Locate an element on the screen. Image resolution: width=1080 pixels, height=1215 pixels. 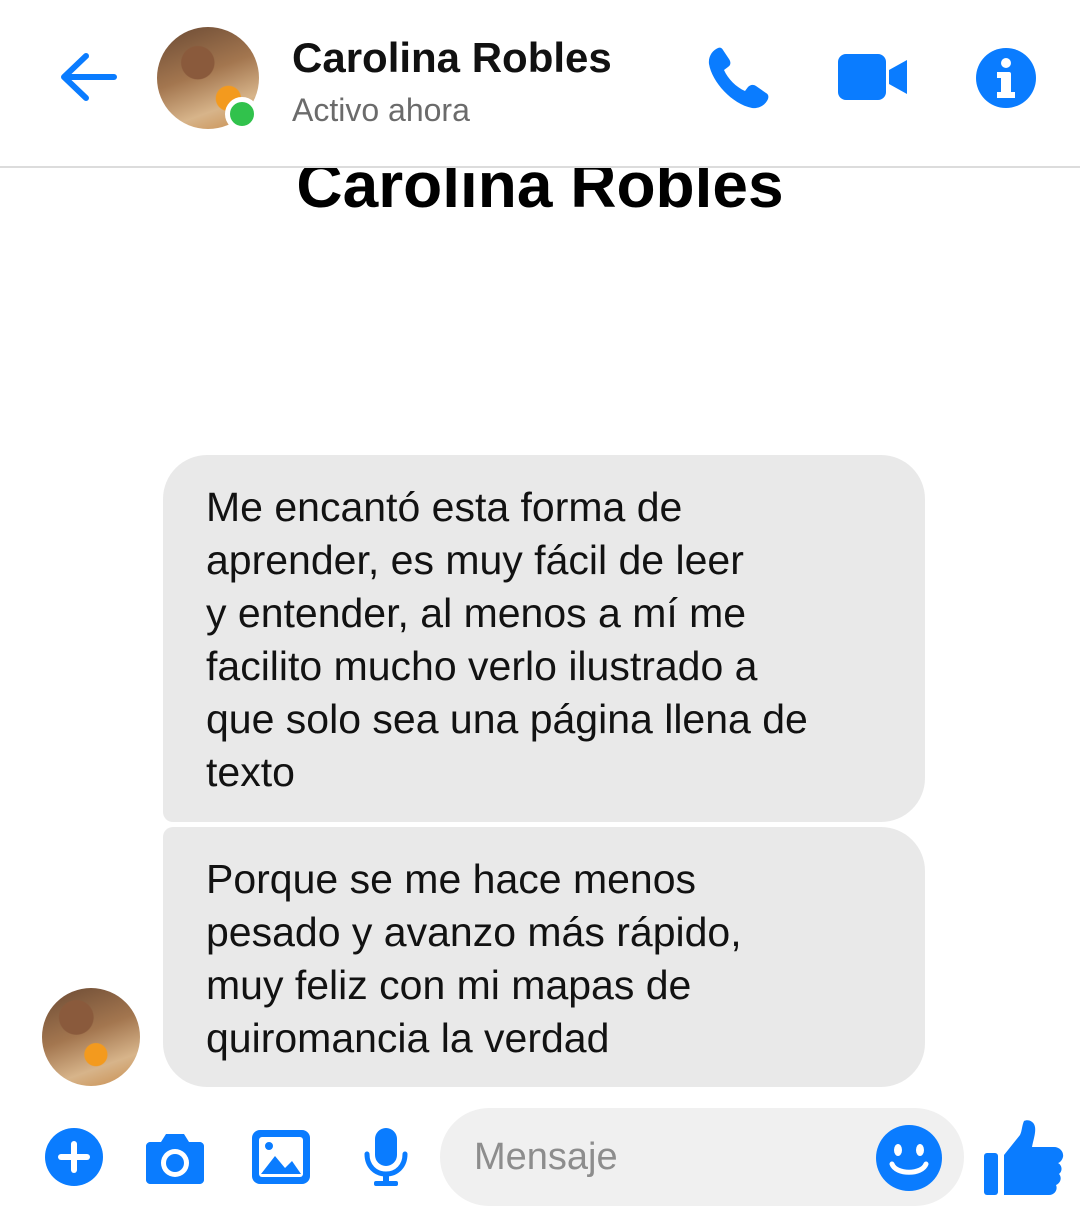
microphone-icon is located at coordinates (386, 1157).